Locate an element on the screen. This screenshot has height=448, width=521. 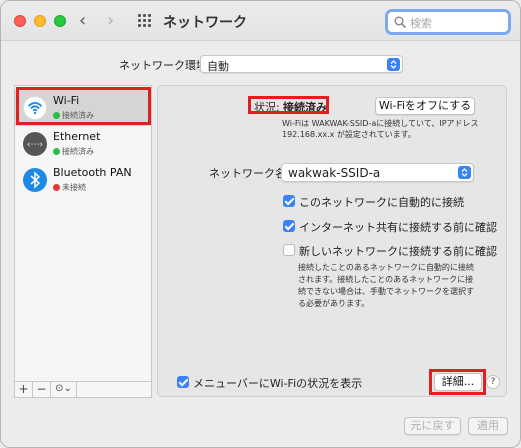
window-title: ネットワーク is located at coordinates (205, 23).